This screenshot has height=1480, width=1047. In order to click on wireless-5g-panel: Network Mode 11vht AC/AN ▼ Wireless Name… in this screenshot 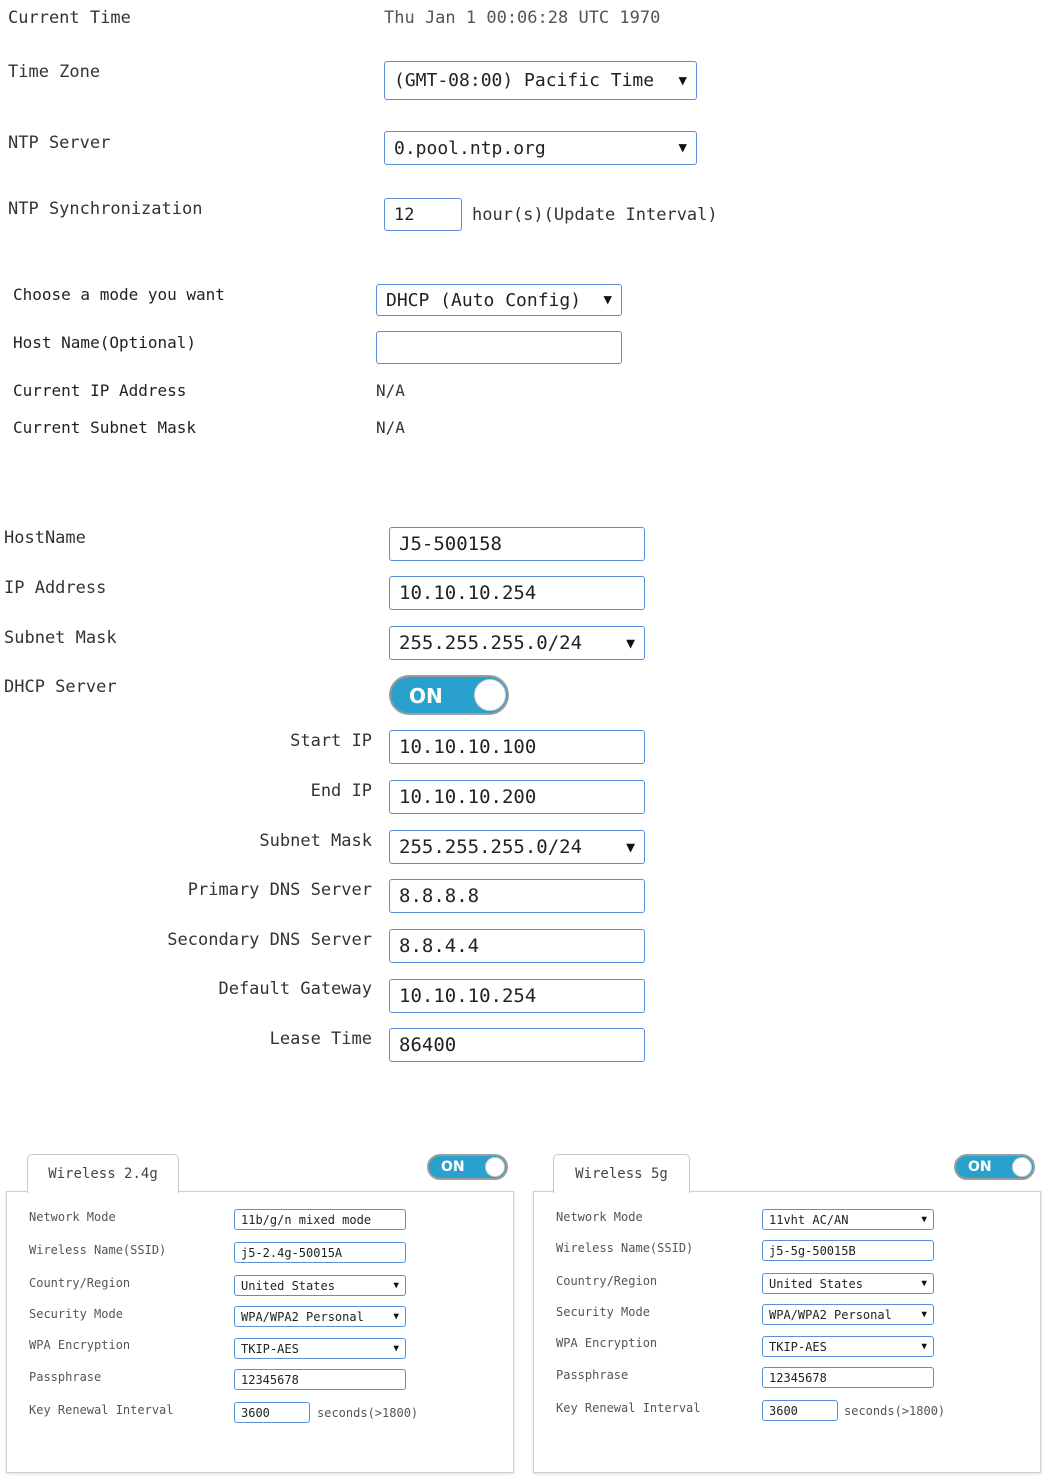, I will do `click(787, 1332)`.